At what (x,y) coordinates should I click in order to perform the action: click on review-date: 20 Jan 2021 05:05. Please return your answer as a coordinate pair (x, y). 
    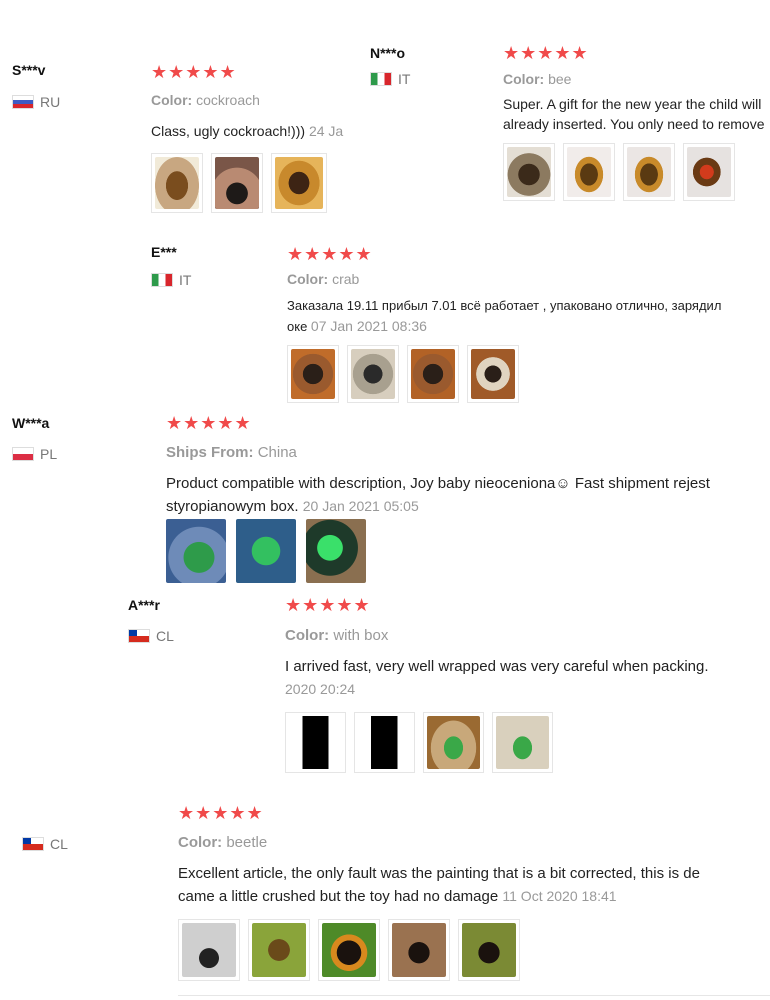
    Looking at the image, I should click on (360, 506).